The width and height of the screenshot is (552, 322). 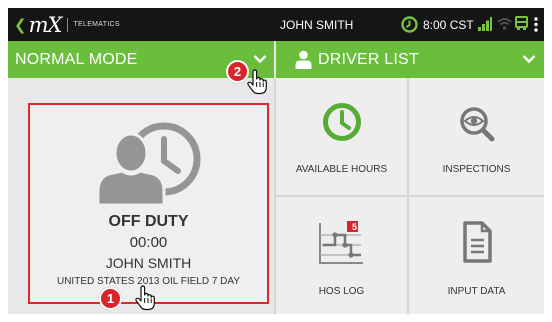 I want to click on person-icon, so click(x=303, y=59).